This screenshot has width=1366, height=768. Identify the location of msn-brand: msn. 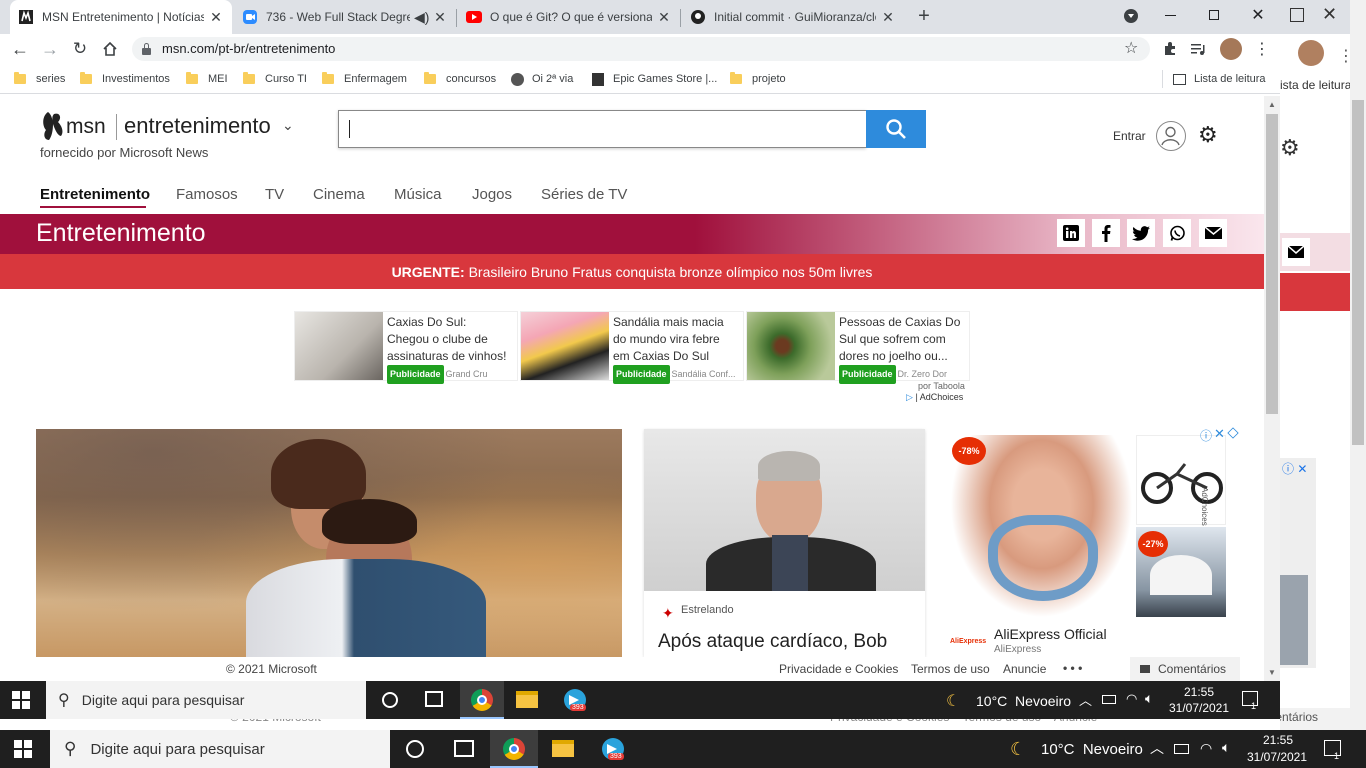
(86, 127).